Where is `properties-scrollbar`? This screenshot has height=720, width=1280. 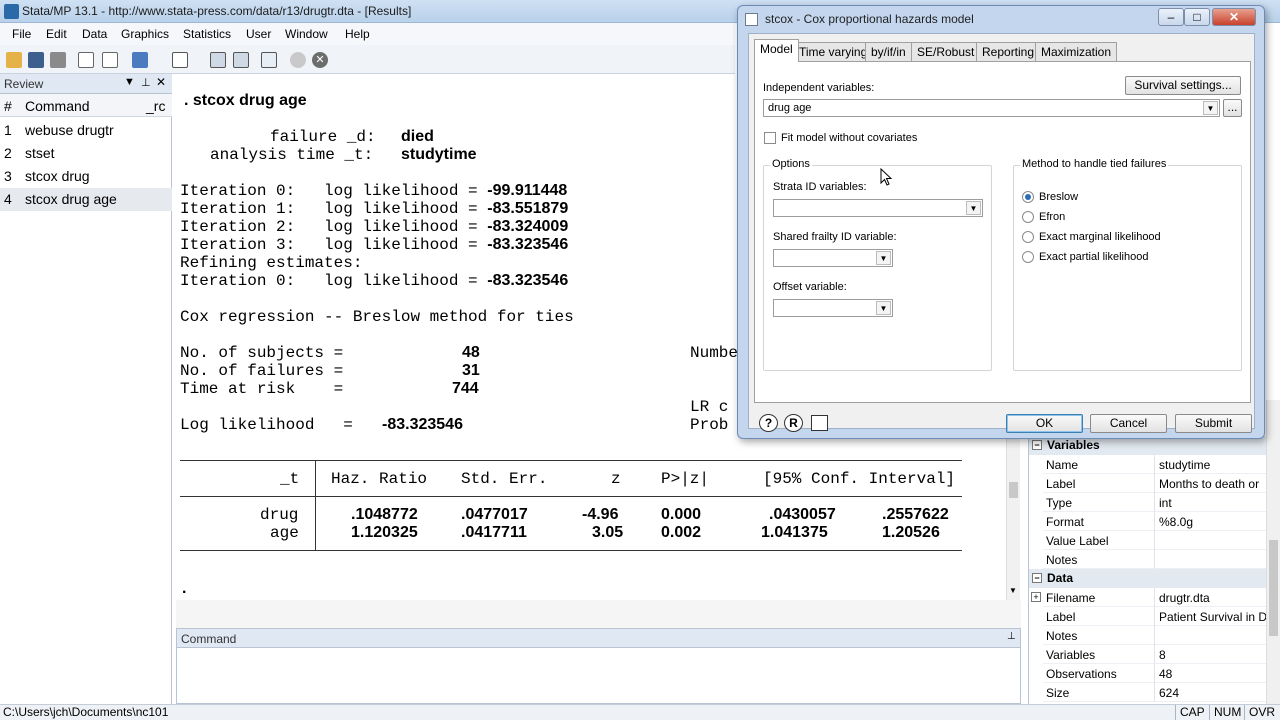
properties-scrollbar is located at coordinates (1273, 552).